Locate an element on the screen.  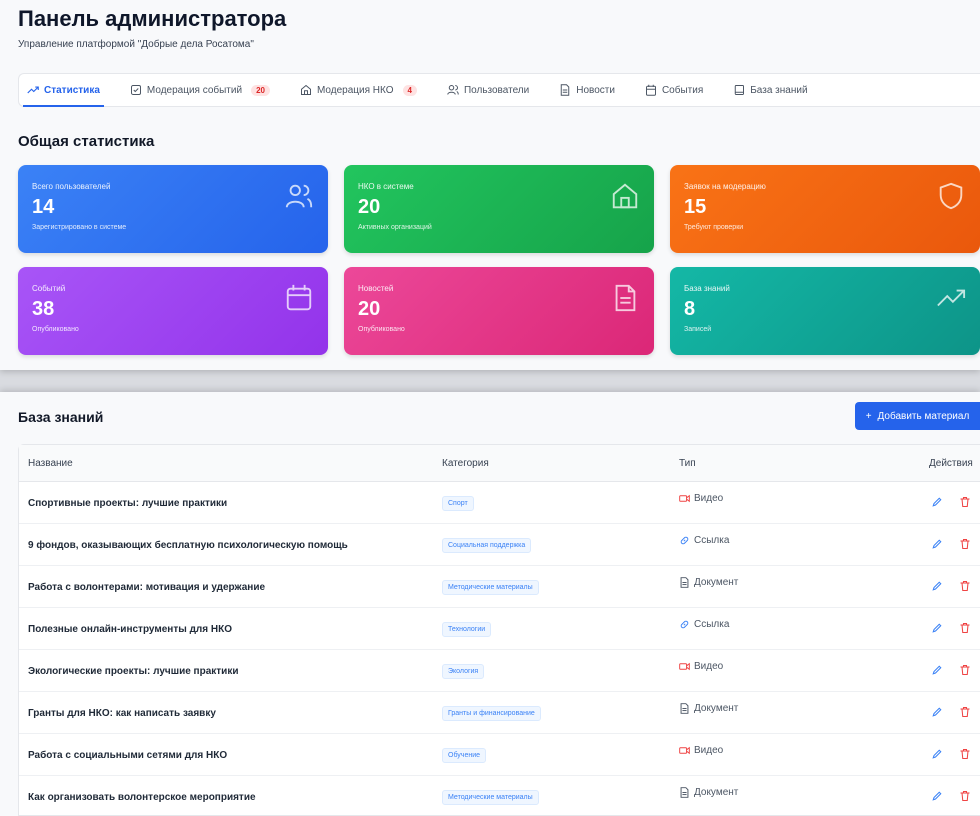
stat-value: 15 is located at coordinates (695, 207).